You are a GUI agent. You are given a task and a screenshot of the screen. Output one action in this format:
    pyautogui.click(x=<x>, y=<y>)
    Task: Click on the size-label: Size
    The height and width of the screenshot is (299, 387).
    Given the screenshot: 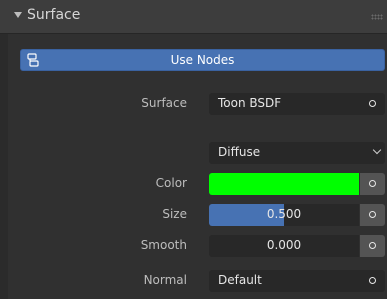 What is the action you would take?
    pyautogui.click(x=174, y=214)
    